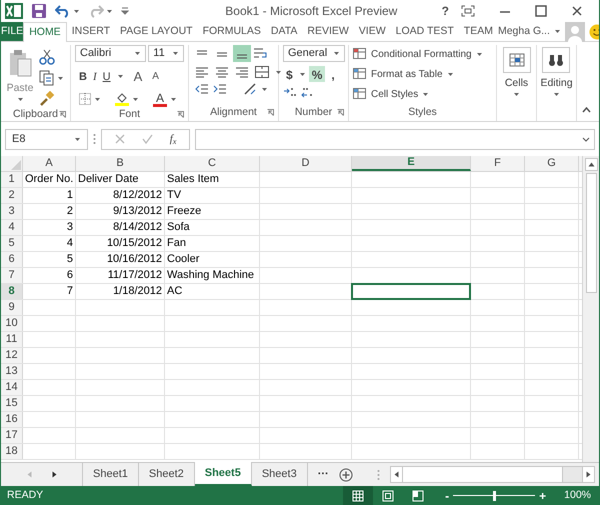 The height and width of the screenshot is (505, 600). Describe the element at coordinates (20, 63) in the screenshot. I see `clipboard-icon` at that location.